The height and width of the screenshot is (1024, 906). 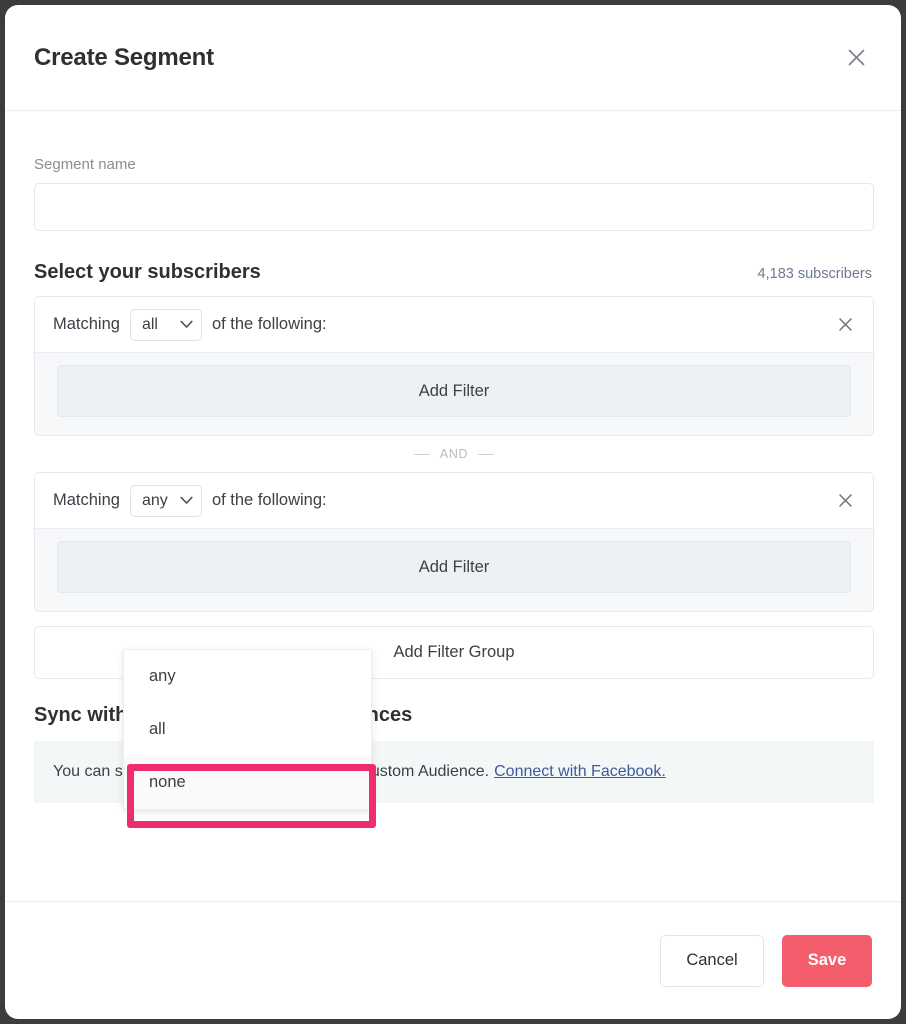 I want to click on dropdown-option-all: all, so click(x=247, y=729).